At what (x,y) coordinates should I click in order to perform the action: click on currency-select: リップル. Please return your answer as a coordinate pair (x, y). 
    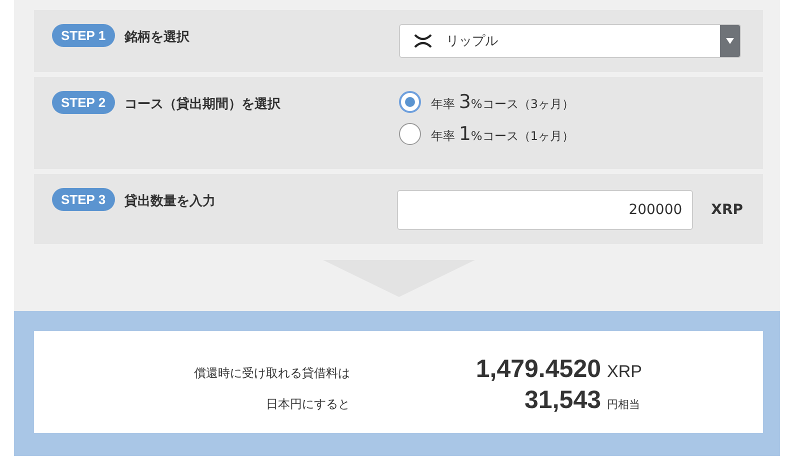
    Looking at the image, I should click on (570, 41).